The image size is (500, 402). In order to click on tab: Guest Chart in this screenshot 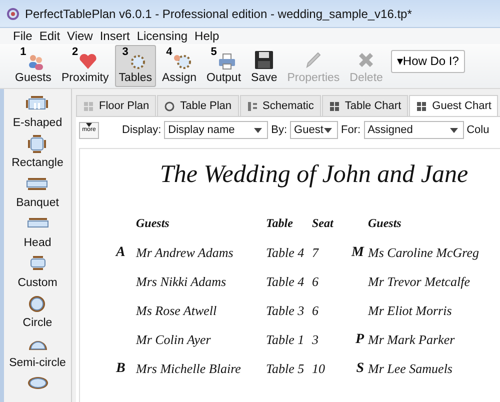, I will do `click(453, 105)`.